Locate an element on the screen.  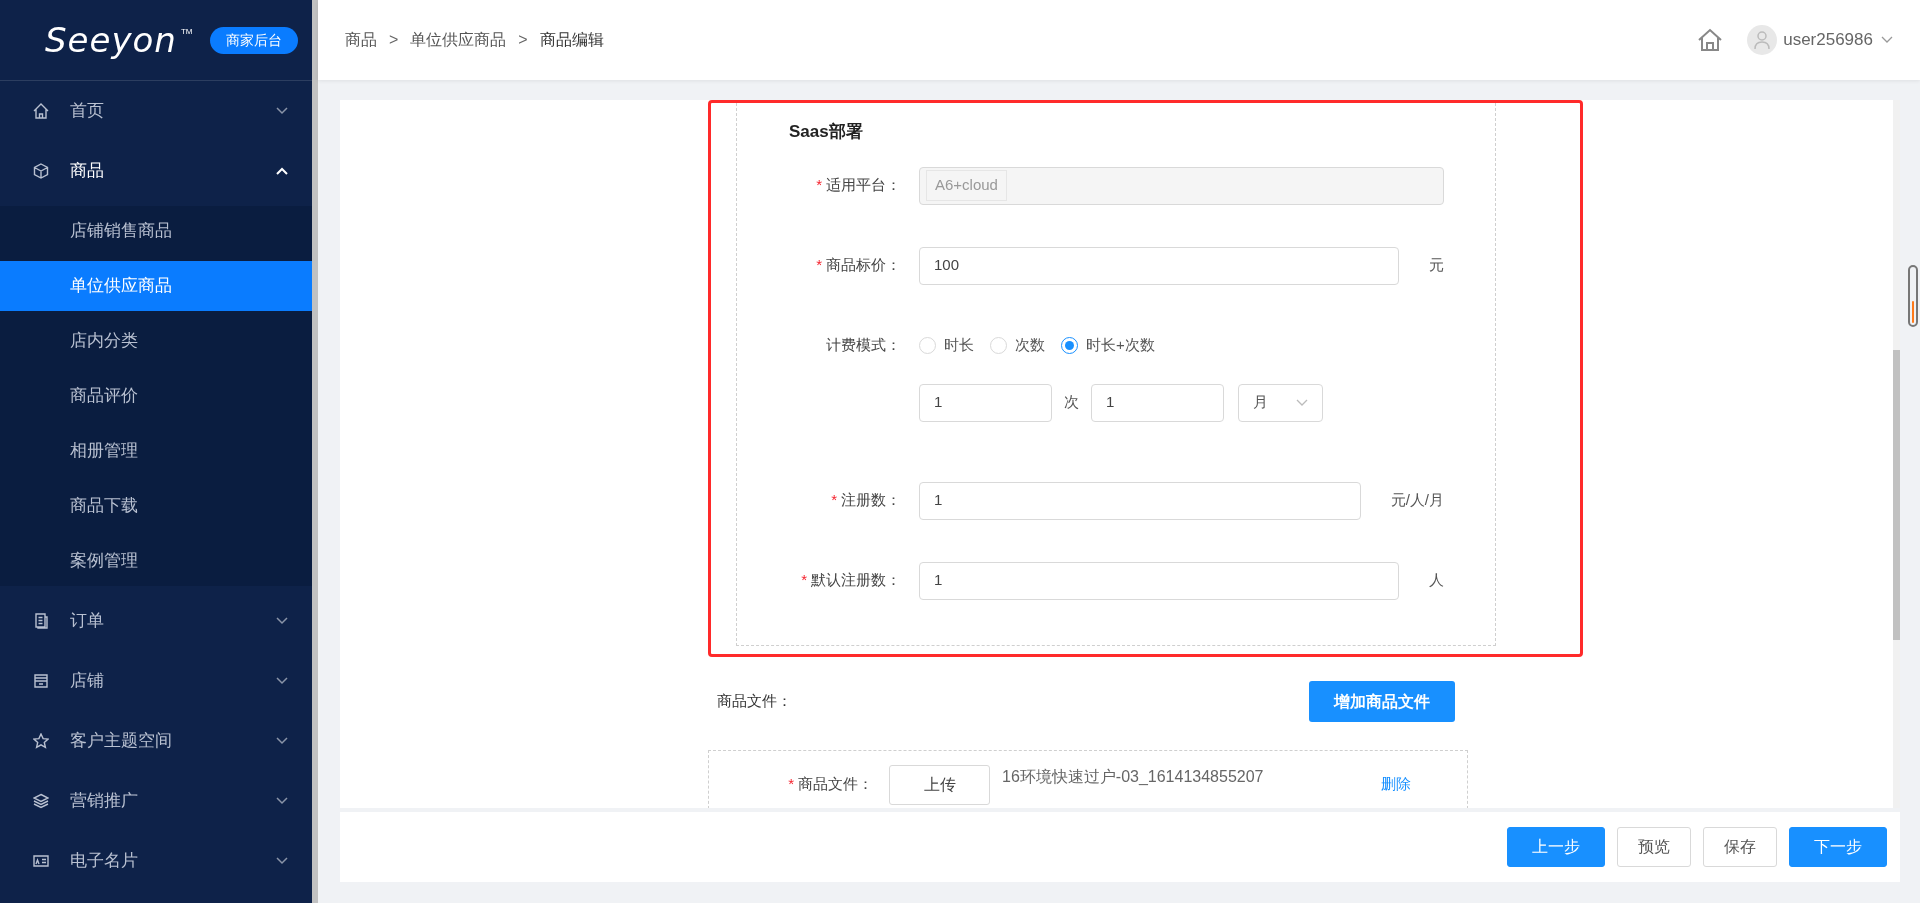
unit-label: 元/人/月 is located at coordinates (1417, 500).